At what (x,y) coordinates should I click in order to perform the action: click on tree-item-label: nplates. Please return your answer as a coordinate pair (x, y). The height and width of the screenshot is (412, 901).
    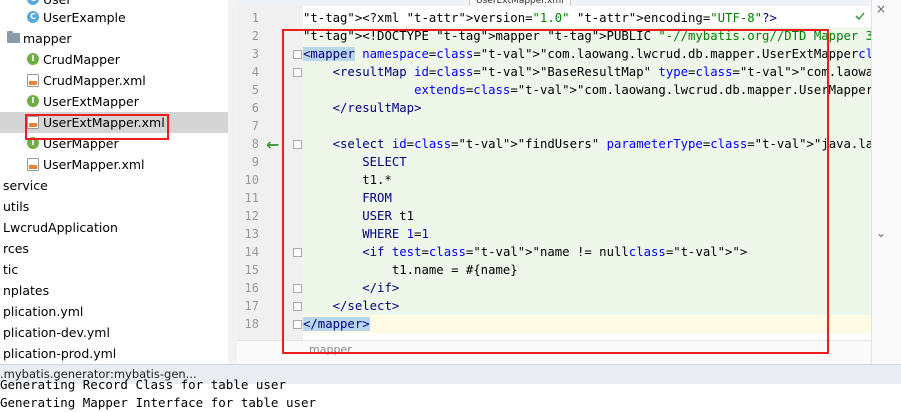
    Looking at the image, I should click on (26, 290).